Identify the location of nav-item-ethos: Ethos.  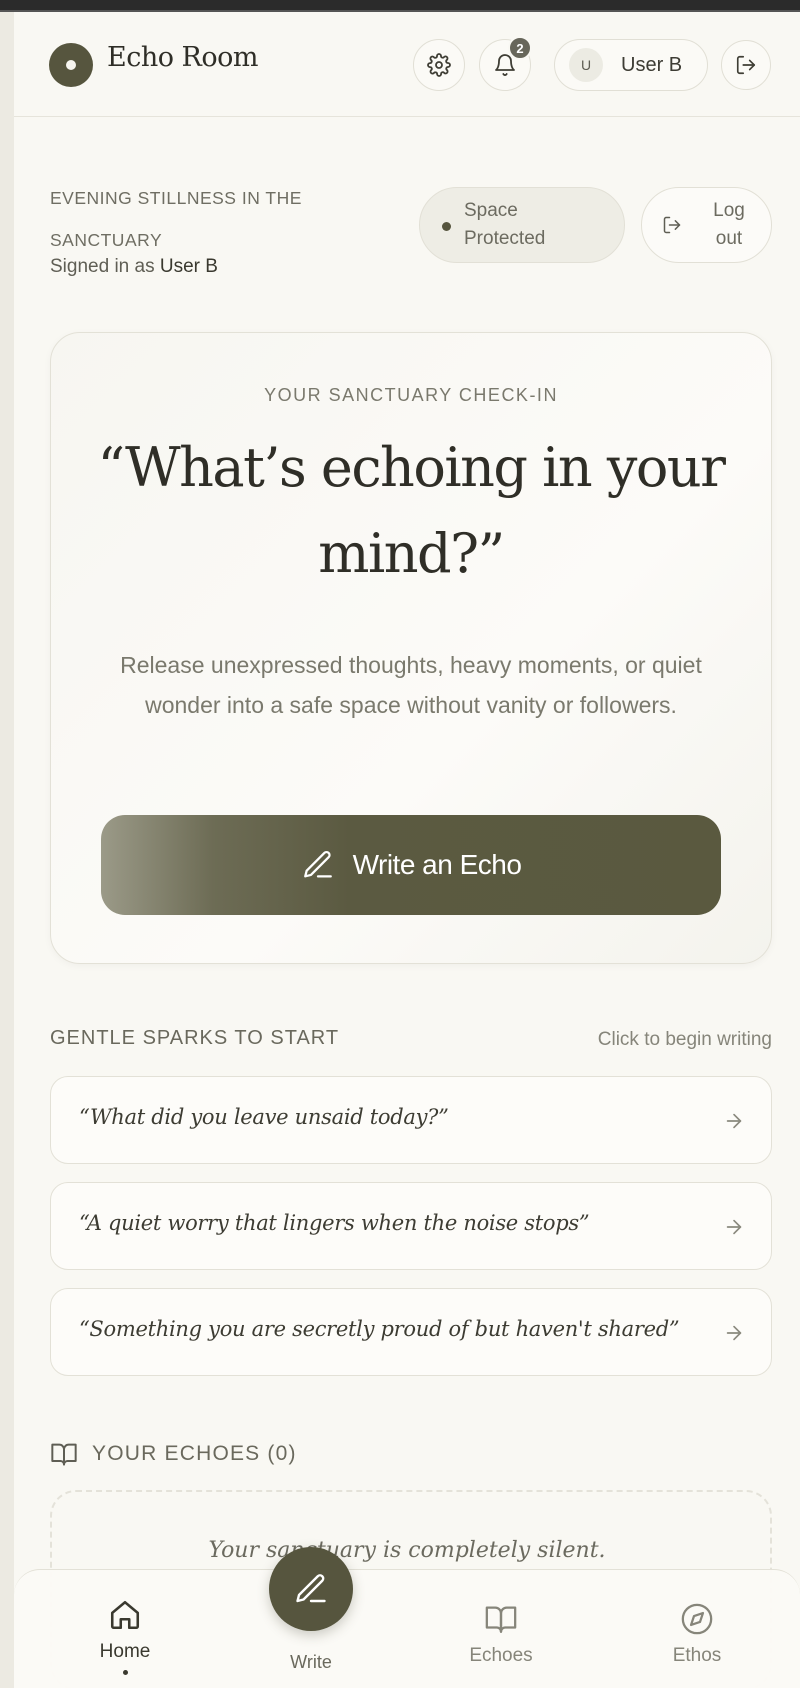
(697, 1634).